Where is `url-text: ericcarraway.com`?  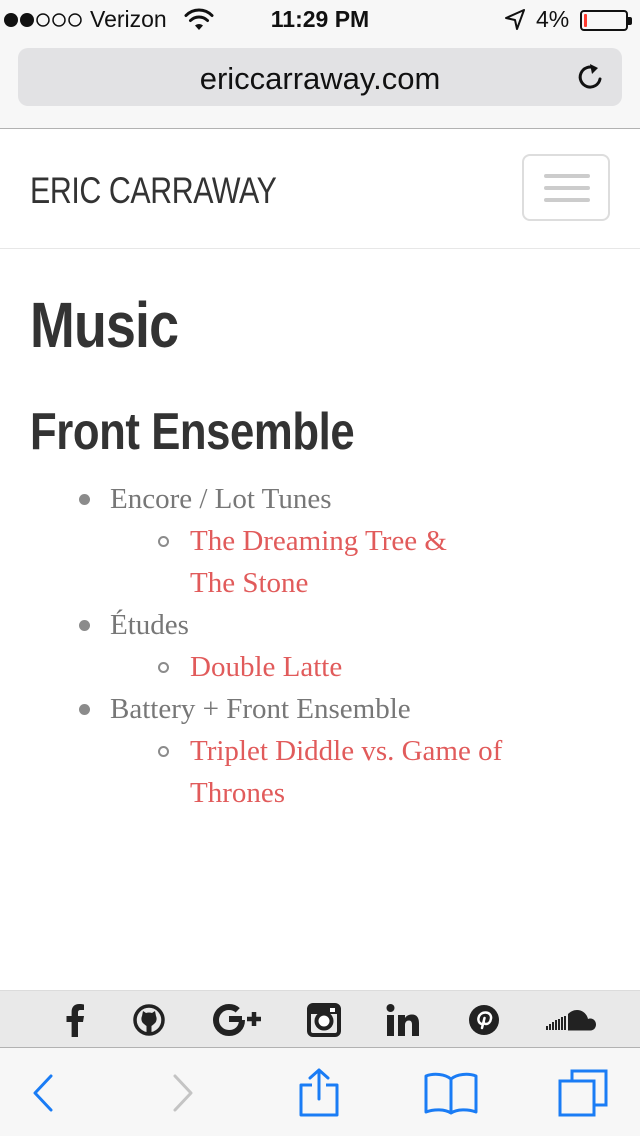
url-text: ericcarraway.com is located at coordinates (320, 79).